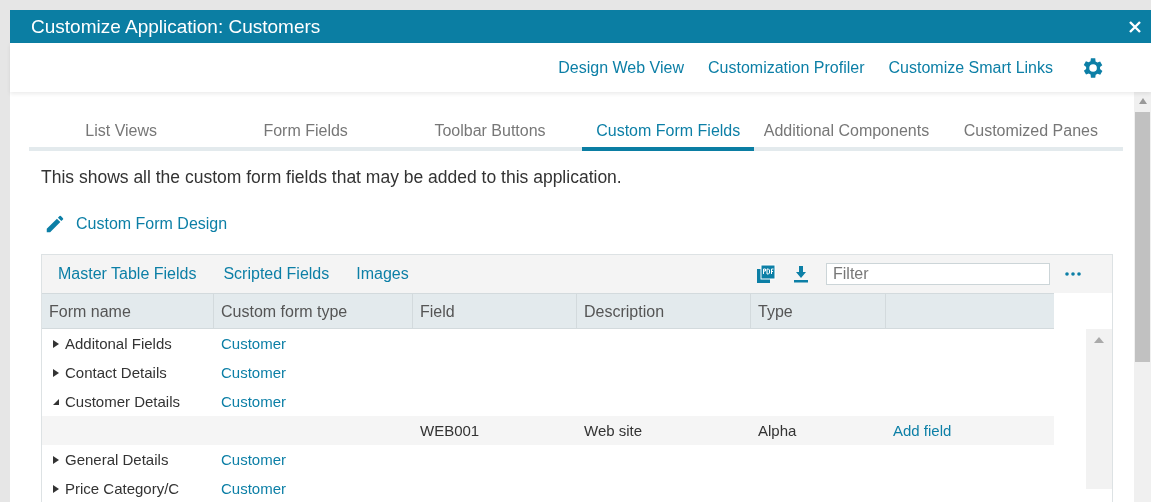 This screenshot has width=1151, height=502. Describe the element at coordinates (55, 224) in the screenshot. I see `pencil-icon` at that location.